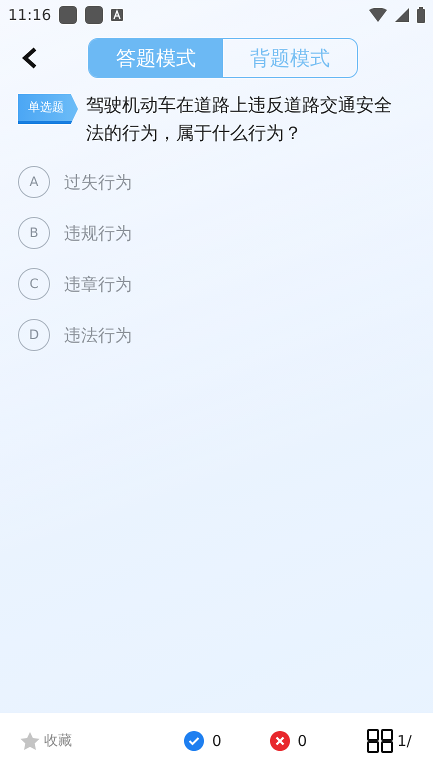 This screenshot has width=433, height=769. What do you see at coordinates (75, 284) in the screenshot?
I see `answer-option: C 违章行为` at bounding box center [75, 284].